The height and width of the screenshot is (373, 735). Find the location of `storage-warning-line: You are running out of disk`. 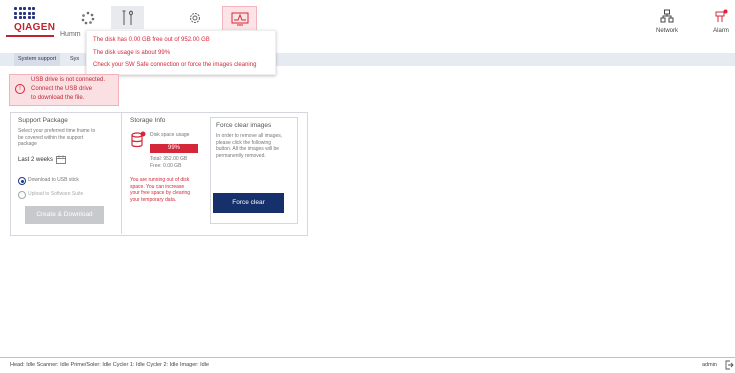

storage-warning-line: You are running out of disk is located at coordinates (160, 180).